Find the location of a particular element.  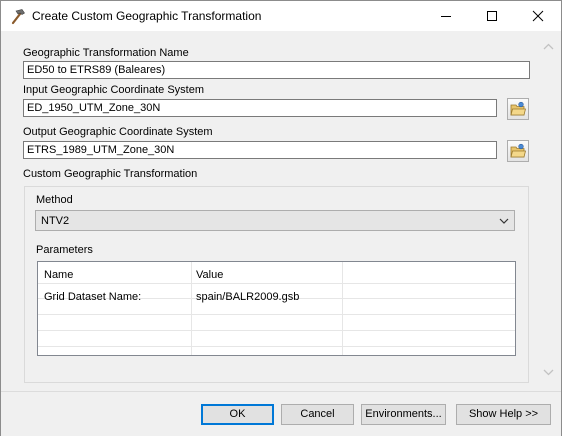

scroll-down-arrow-icon is located at coordinates (548, 372).